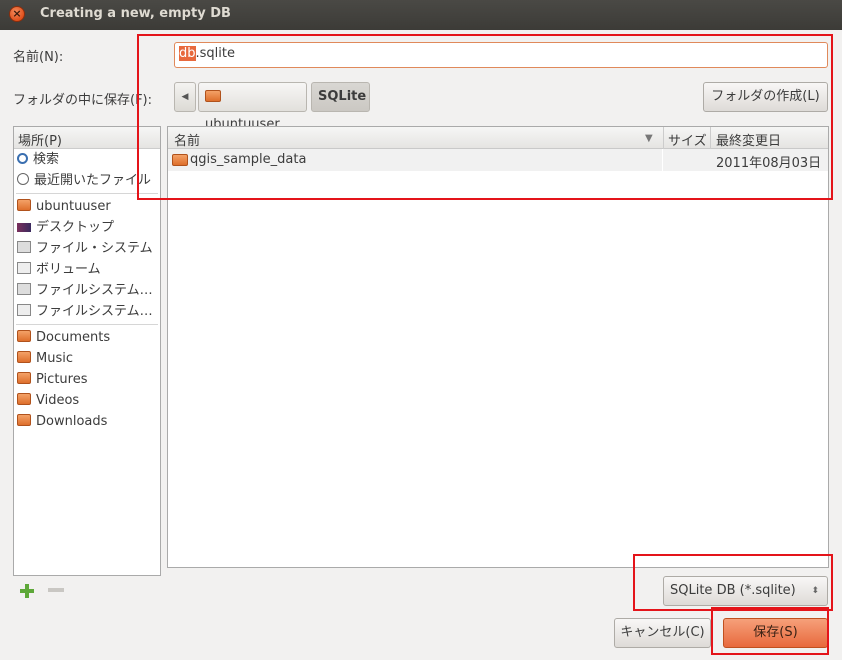  I want to click on videos-folder-icon, so click(24, 399).